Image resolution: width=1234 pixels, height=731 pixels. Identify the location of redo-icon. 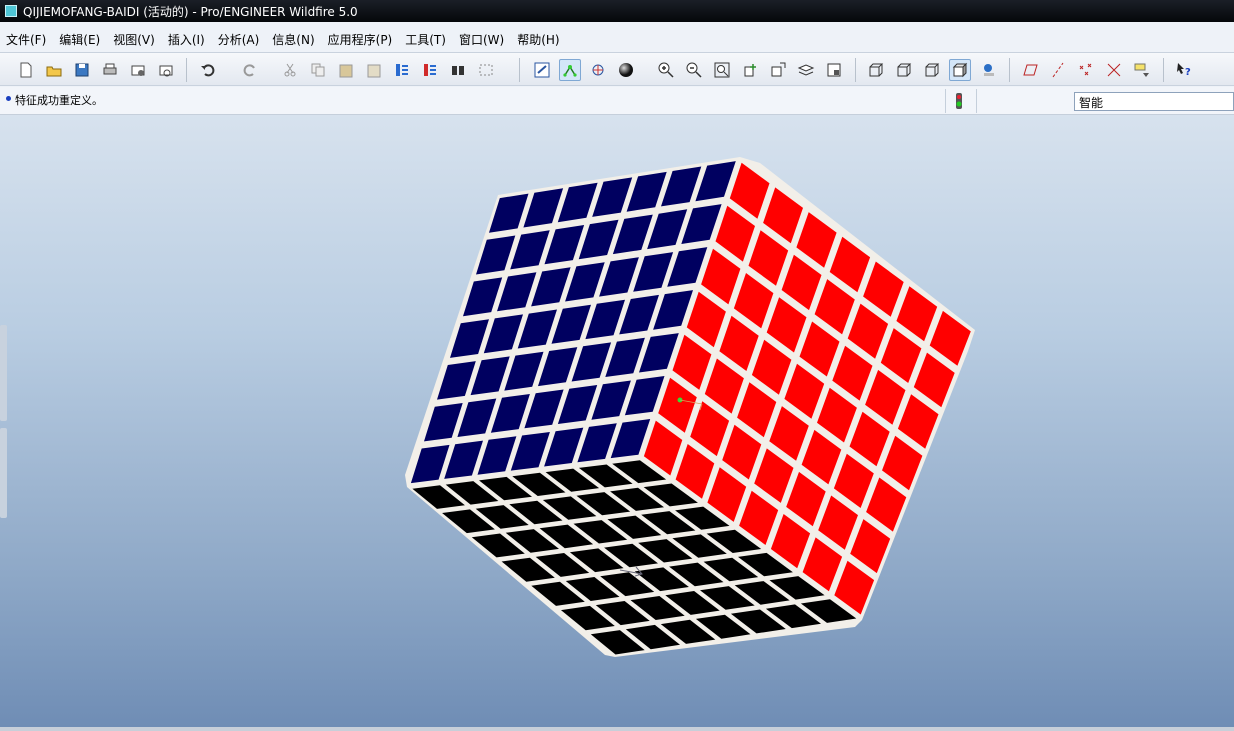
(250, 70).